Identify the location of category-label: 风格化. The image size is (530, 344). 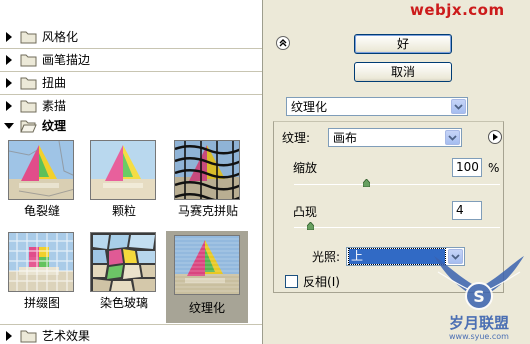
(60, 37).